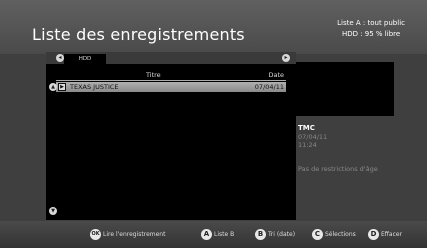  Describe the element at coordinates (371, 23) in the screenshot. I see `parental-list-status: Liste A : tout public` at that location.